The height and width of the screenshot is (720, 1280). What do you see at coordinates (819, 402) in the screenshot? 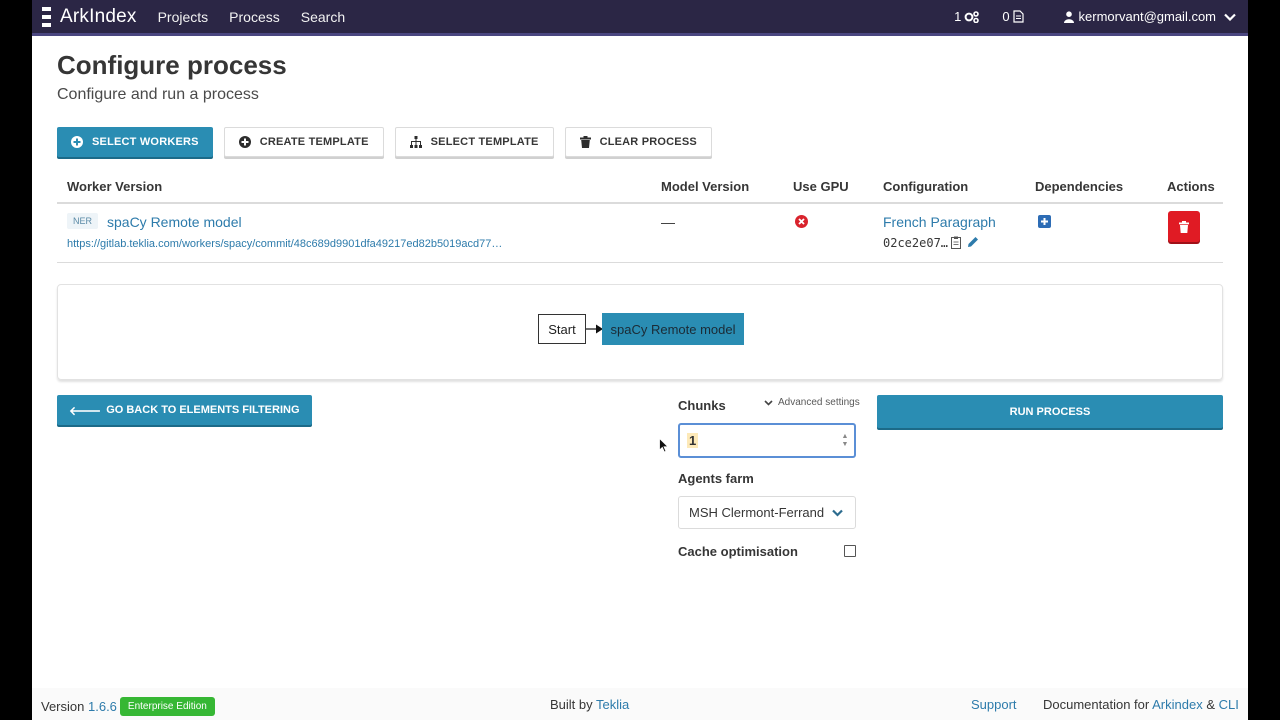
I see `advanced-settings-label: Advanced settings` at bounding box center [819, 402].